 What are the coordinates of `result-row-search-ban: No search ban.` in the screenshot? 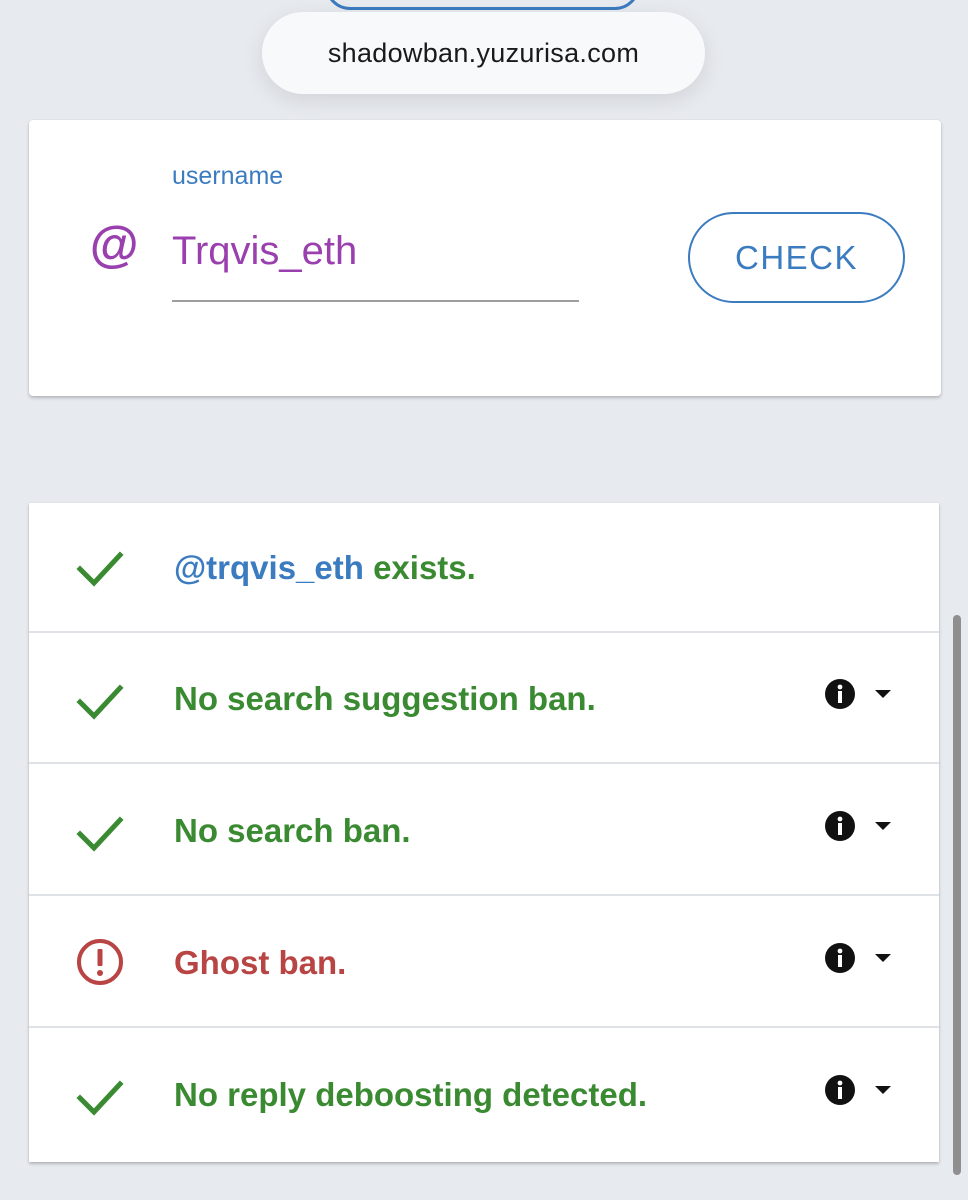 It's located at (484, 831).